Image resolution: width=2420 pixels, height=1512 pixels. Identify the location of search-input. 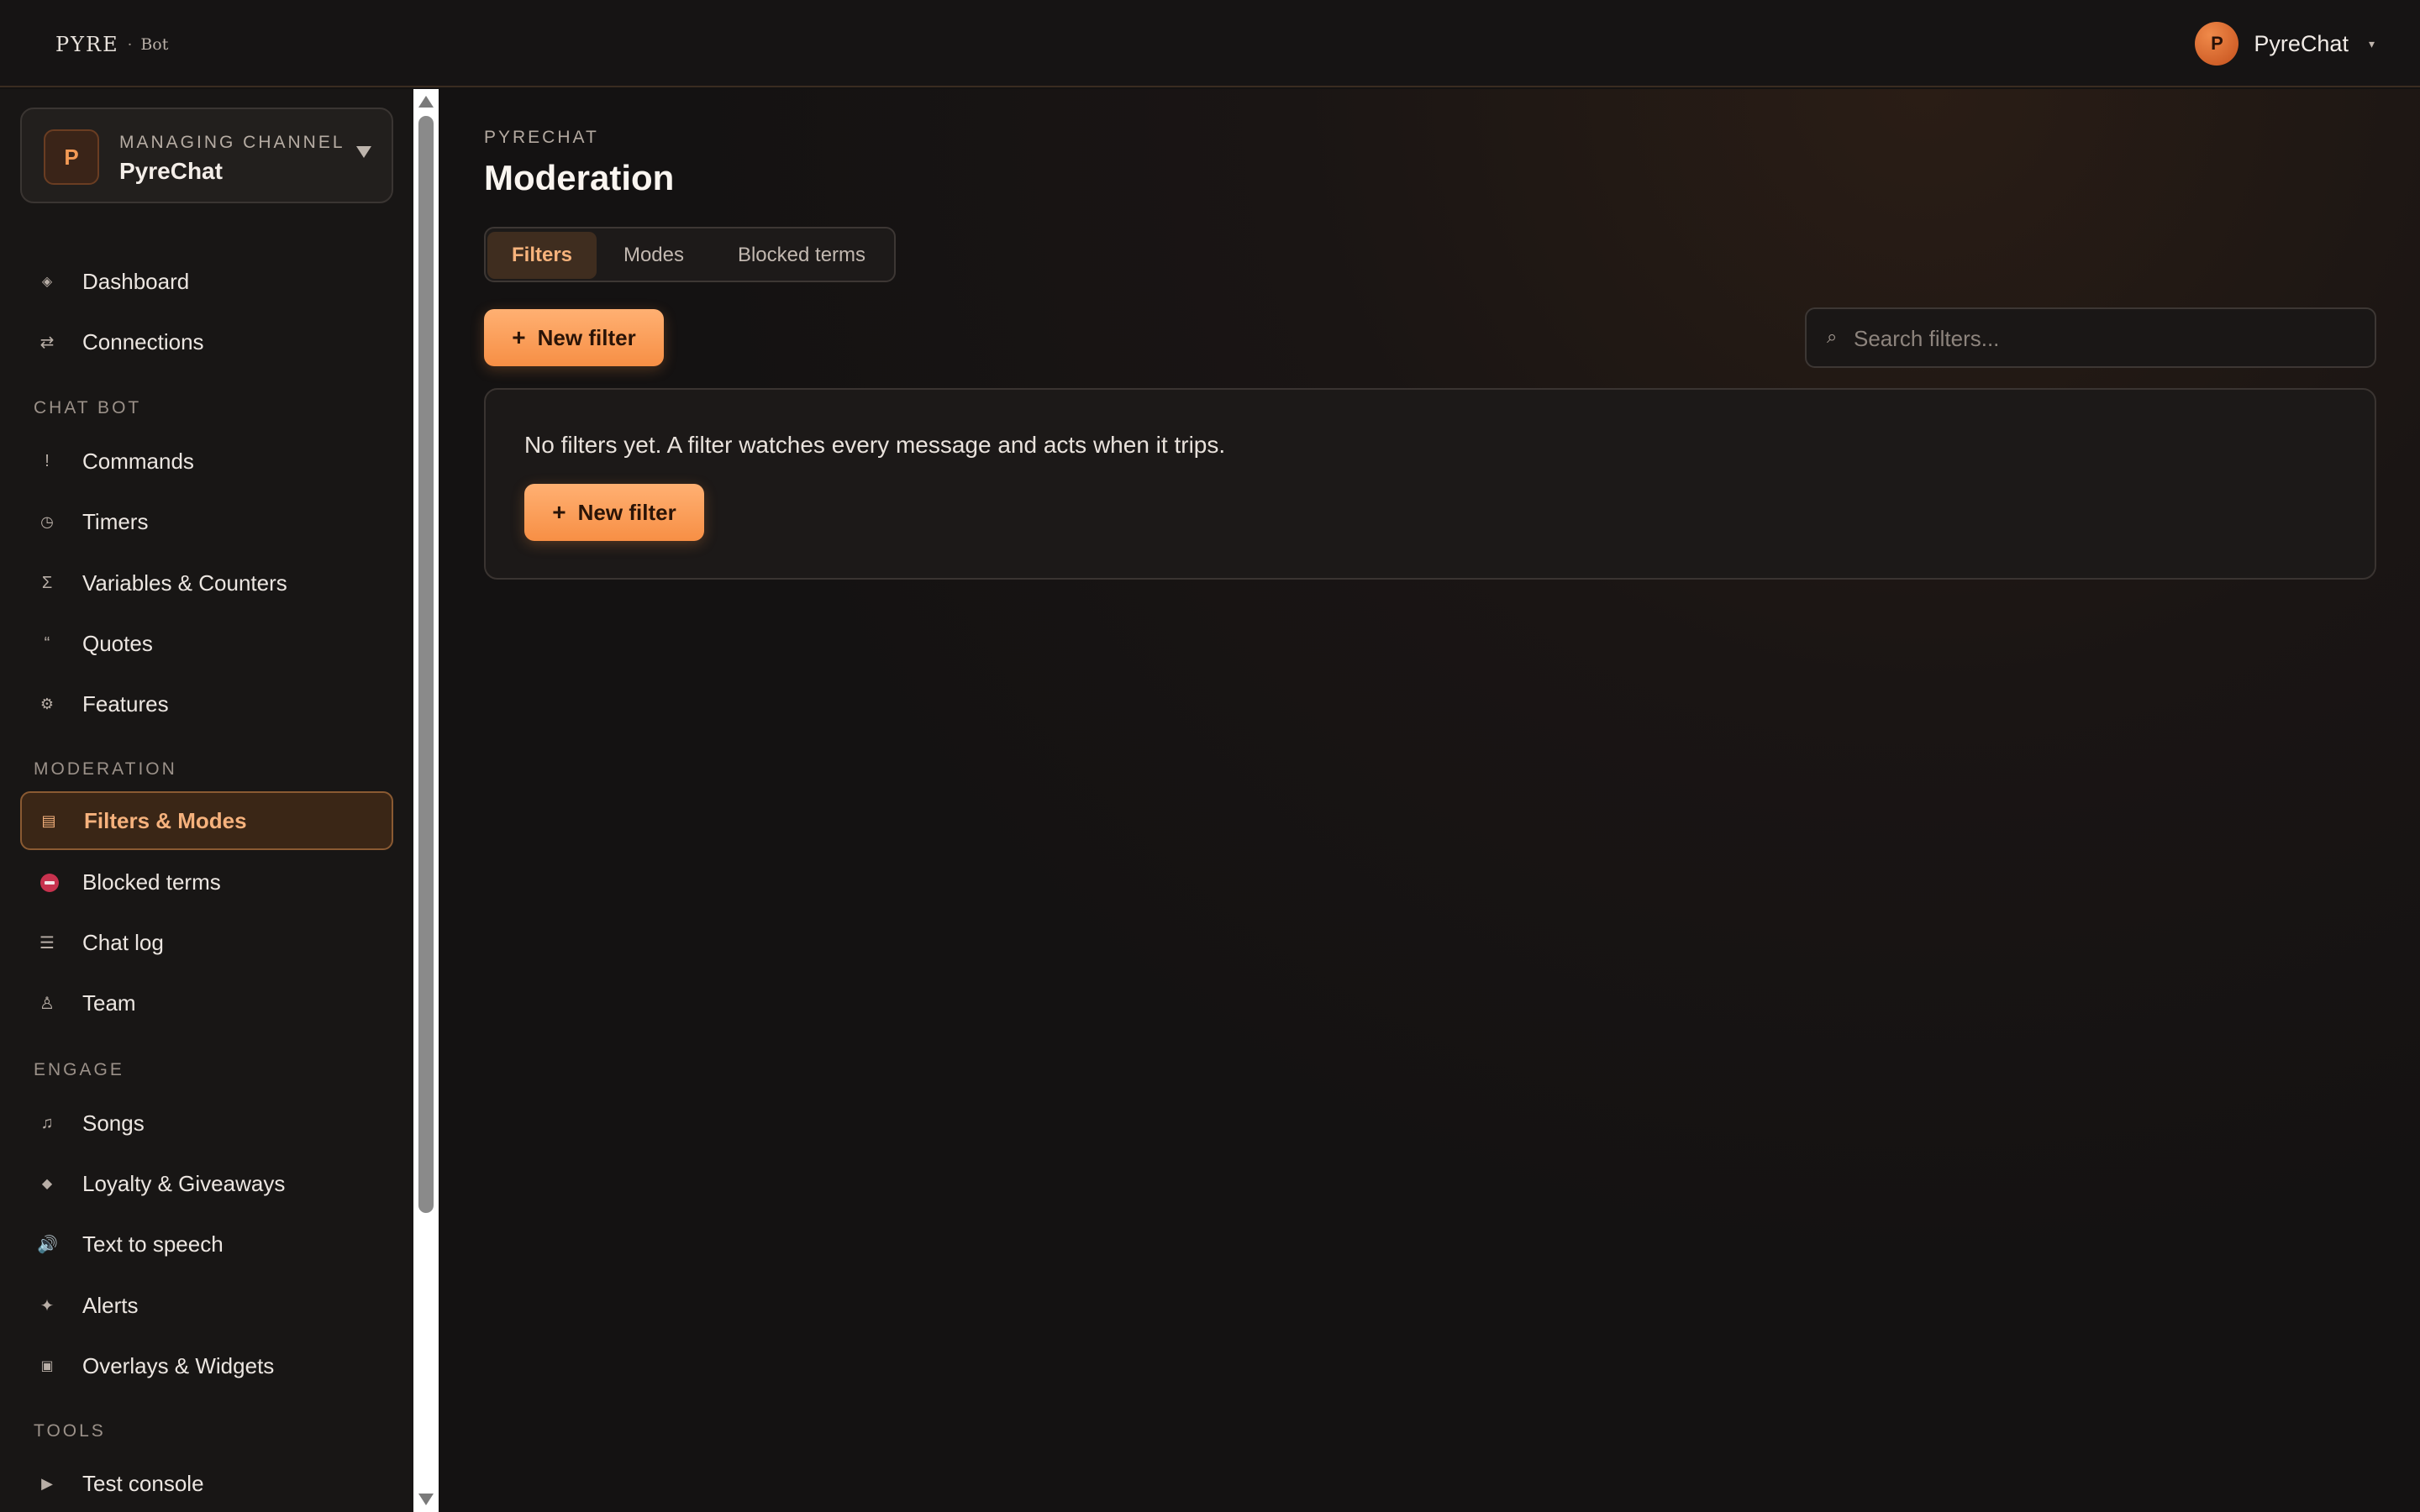
(2106, 338).